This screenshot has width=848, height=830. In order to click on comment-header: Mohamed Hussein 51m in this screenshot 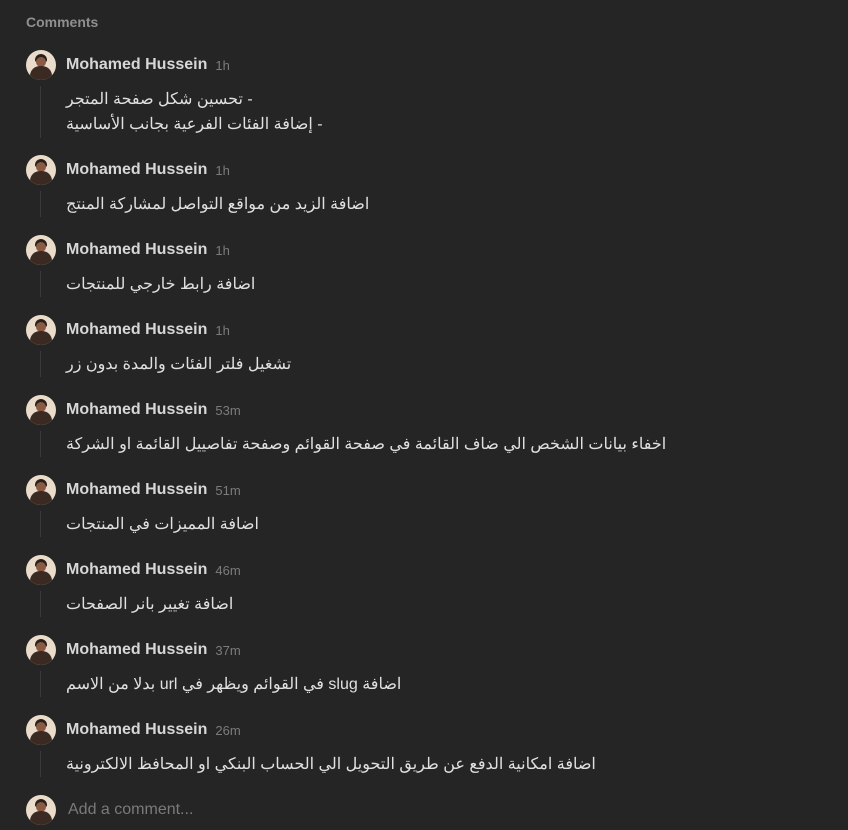, I will do `click(133, 490)`.